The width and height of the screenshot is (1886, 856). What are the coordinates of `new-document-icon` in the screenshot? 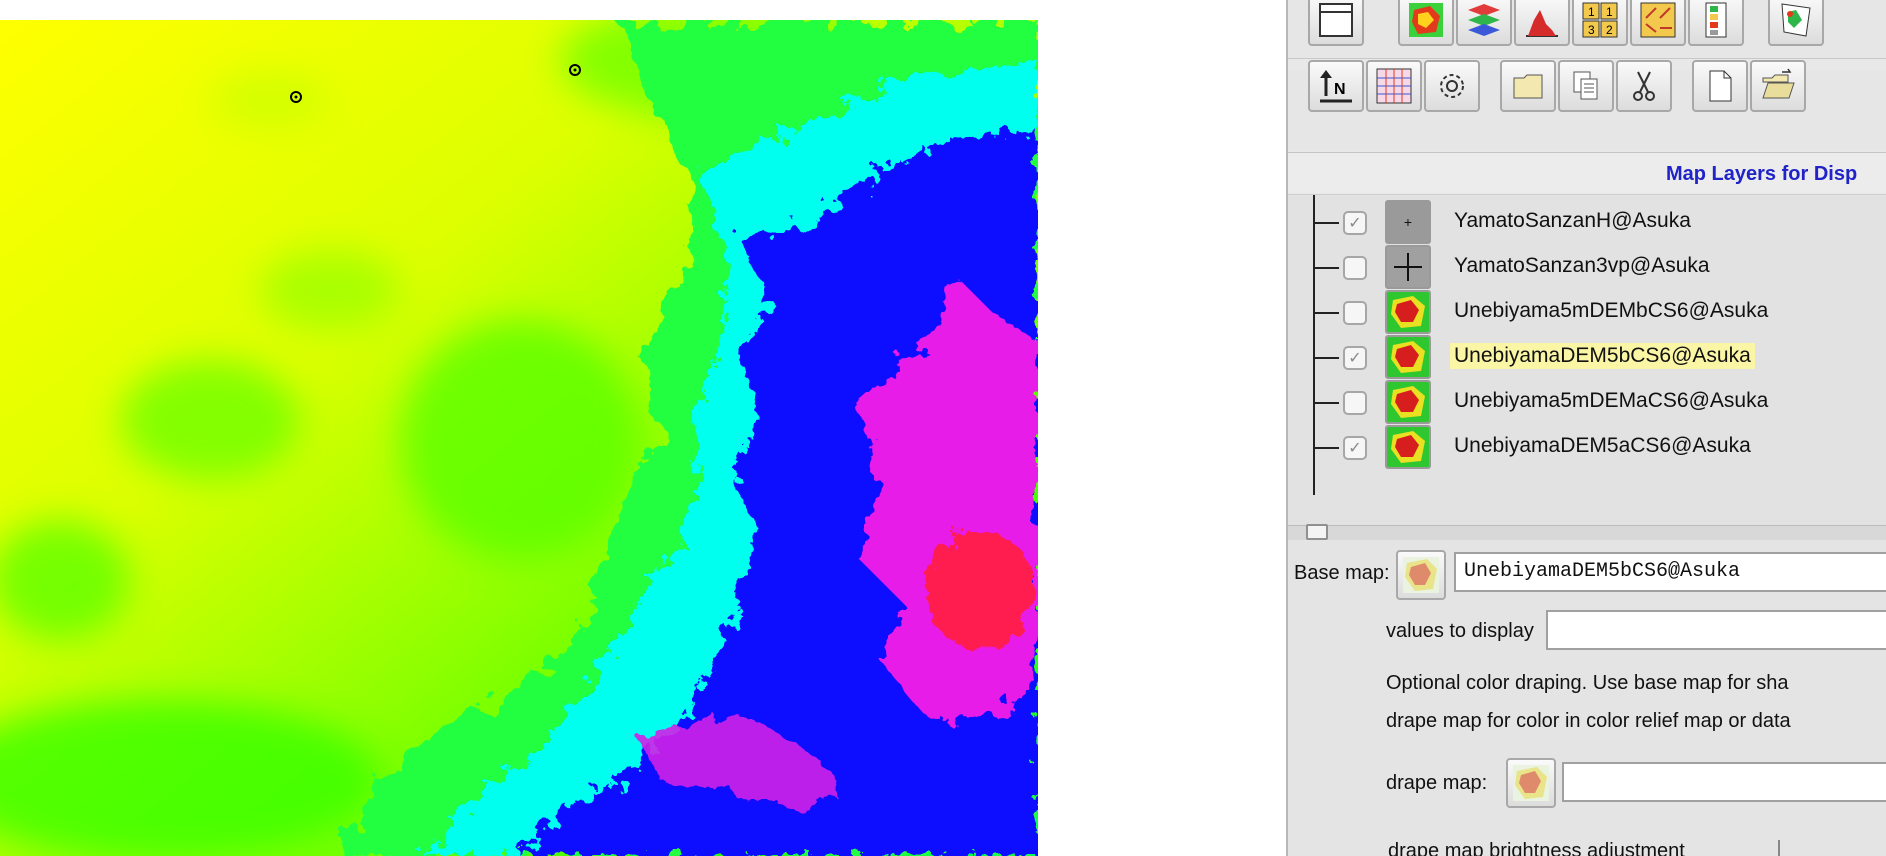 It's located at (1720, 86).